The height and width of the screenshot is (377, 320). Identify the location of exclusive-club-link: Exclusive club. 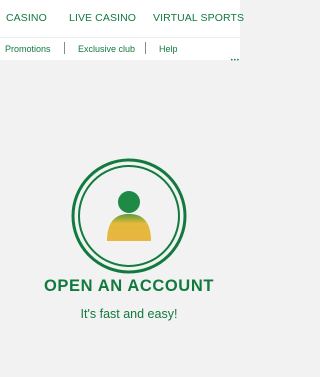
(106, 49).